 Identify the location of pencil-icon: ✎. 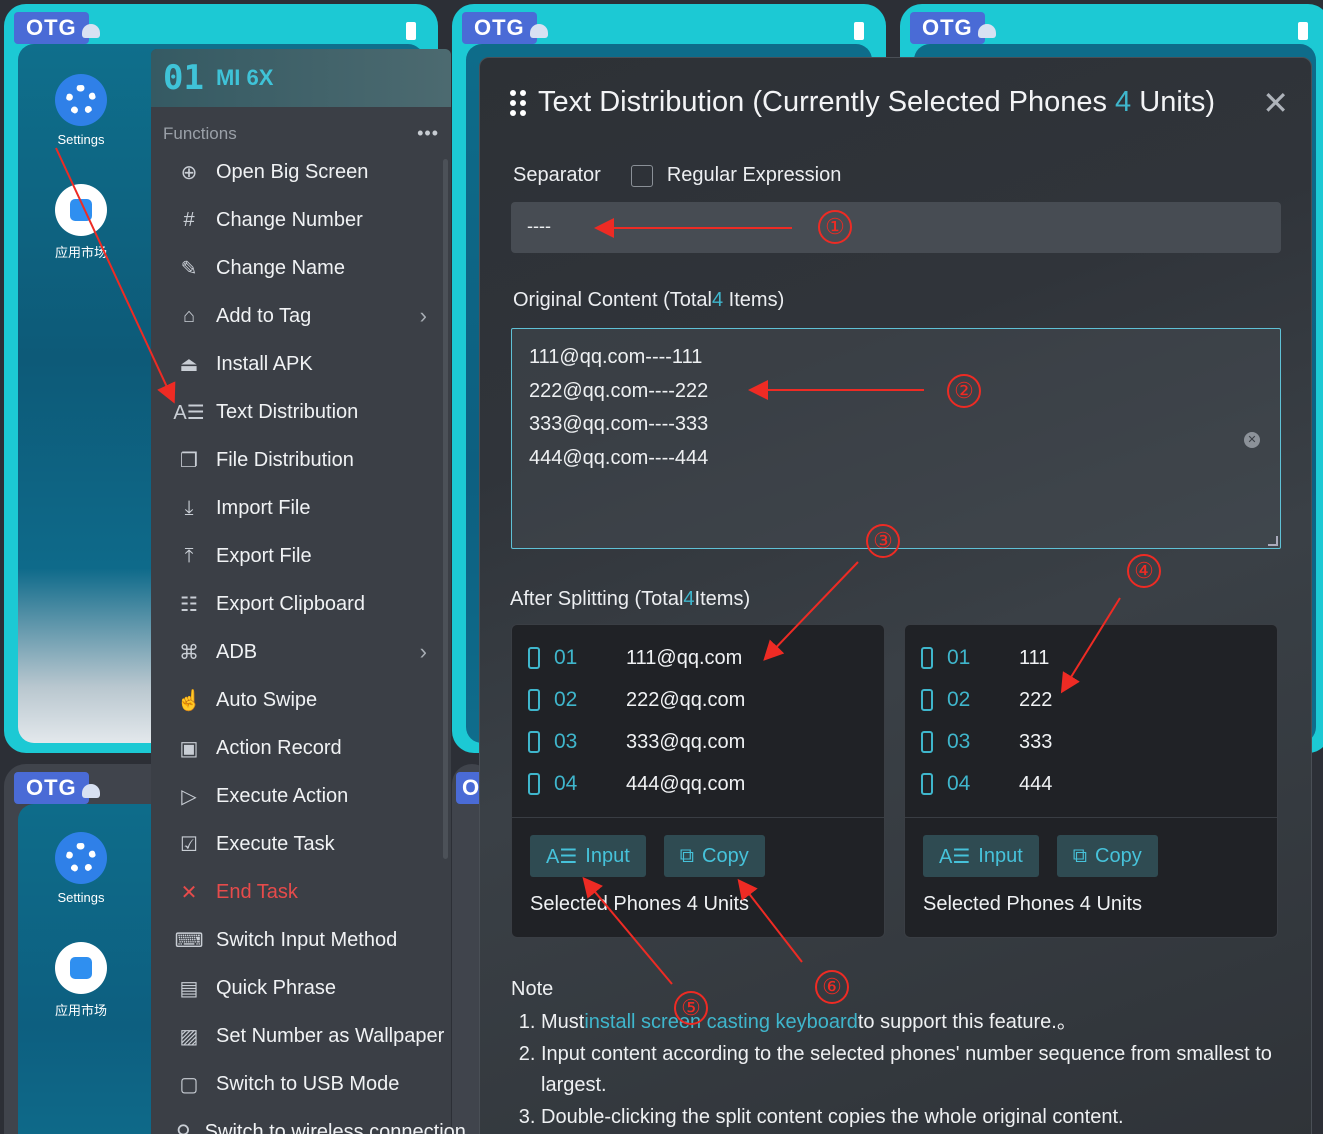
(189, 268).